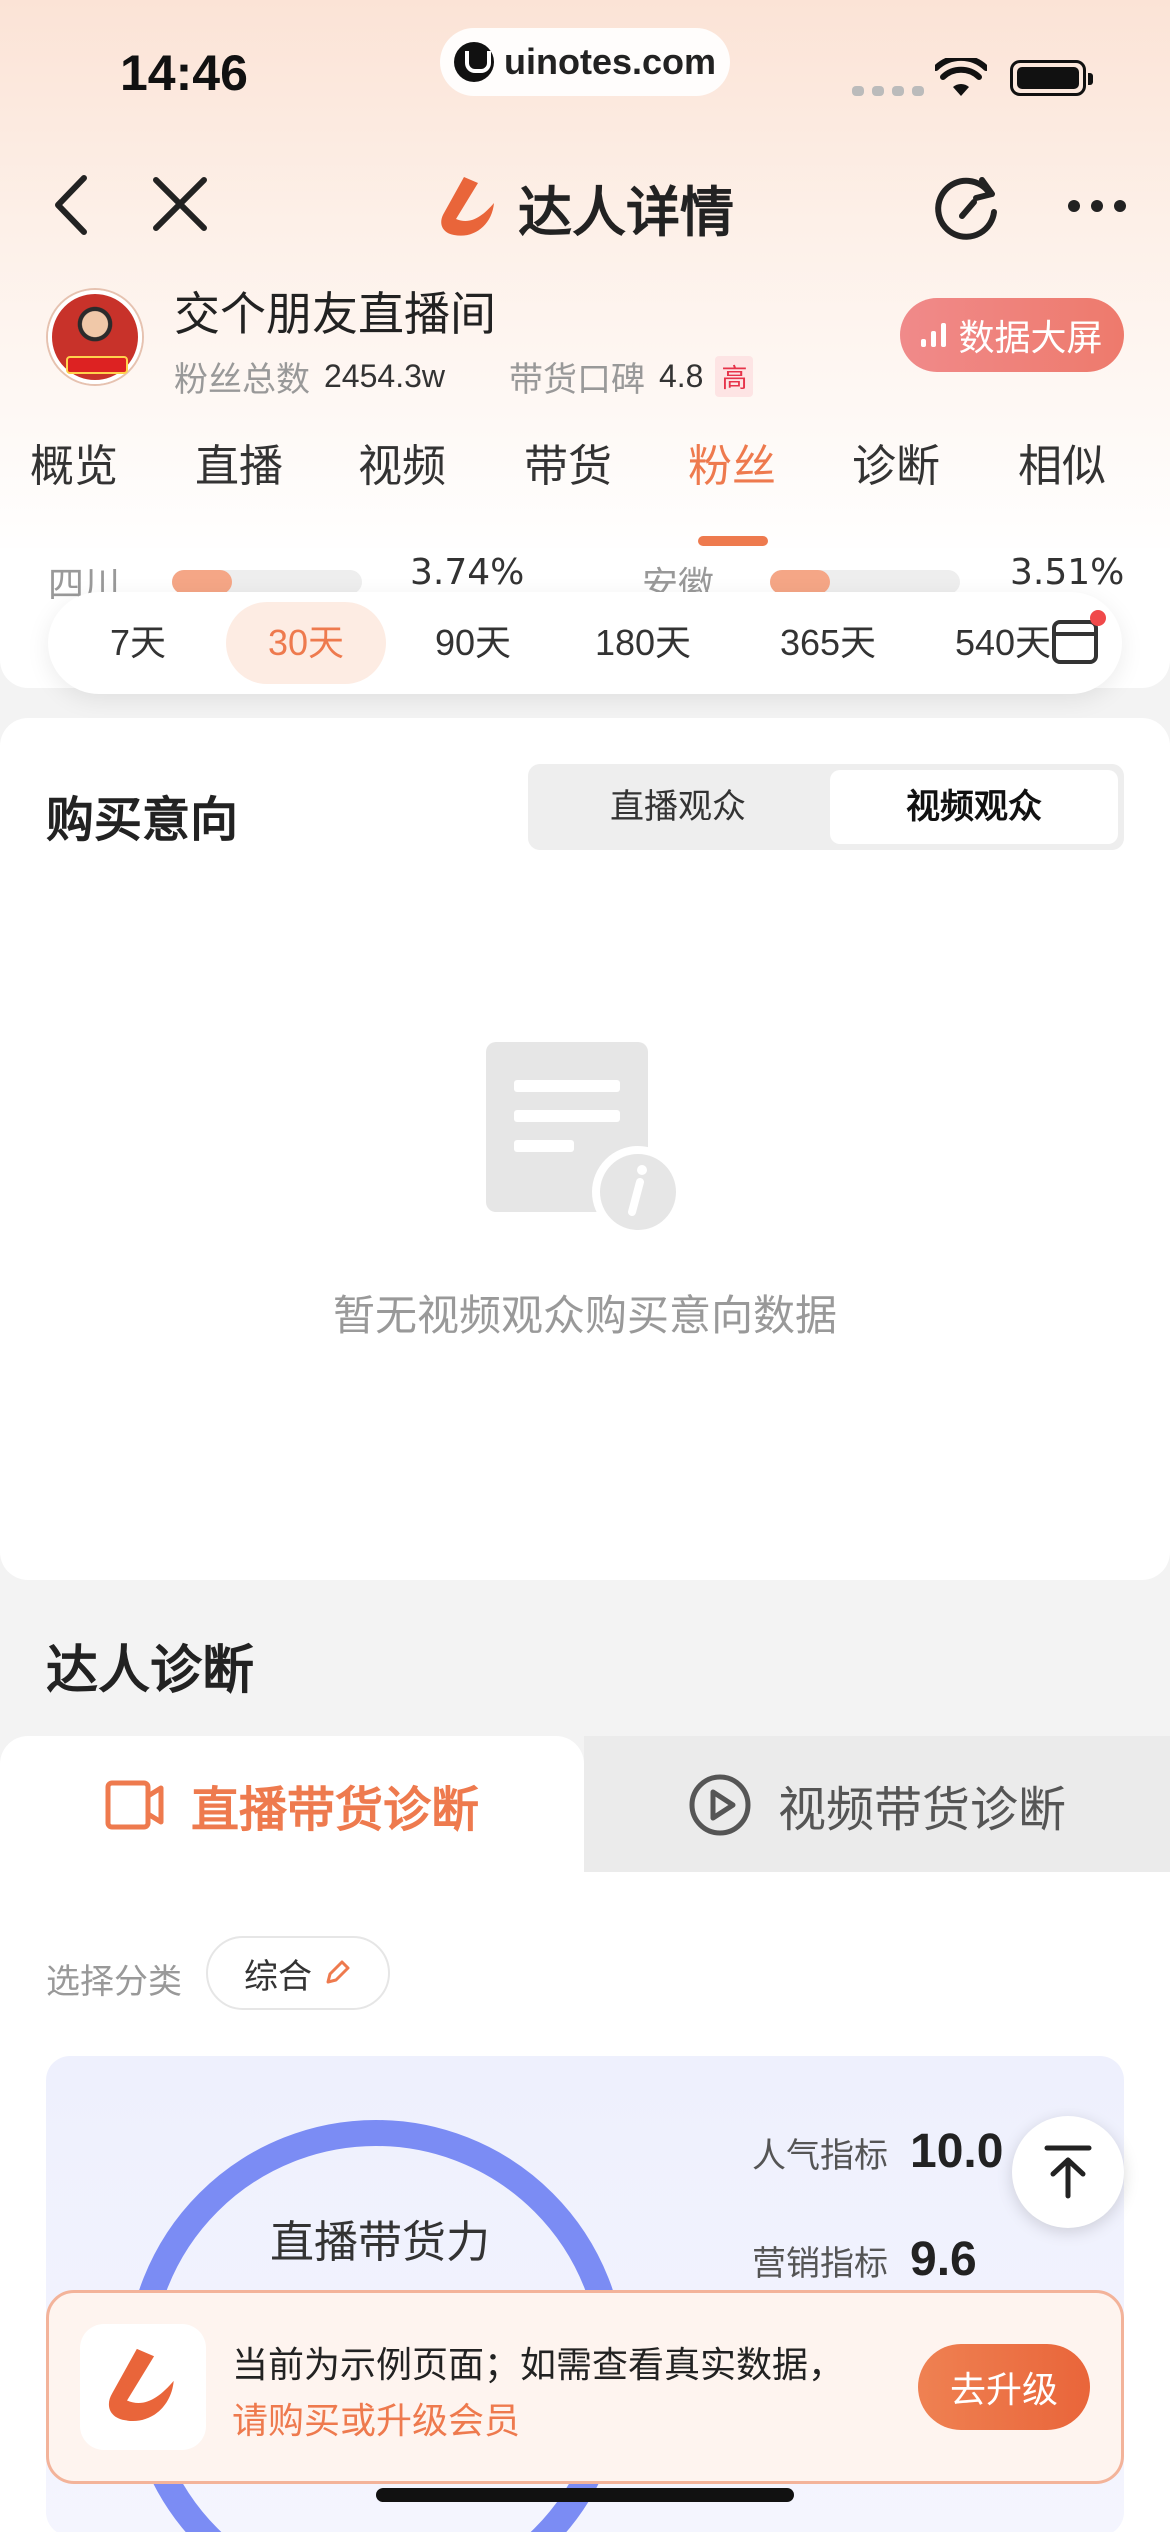  What do you see at coordinates (1067, 572) in the screenshot?
I see `region-right-value: 3.51%` at bounding box center [1067, 572].